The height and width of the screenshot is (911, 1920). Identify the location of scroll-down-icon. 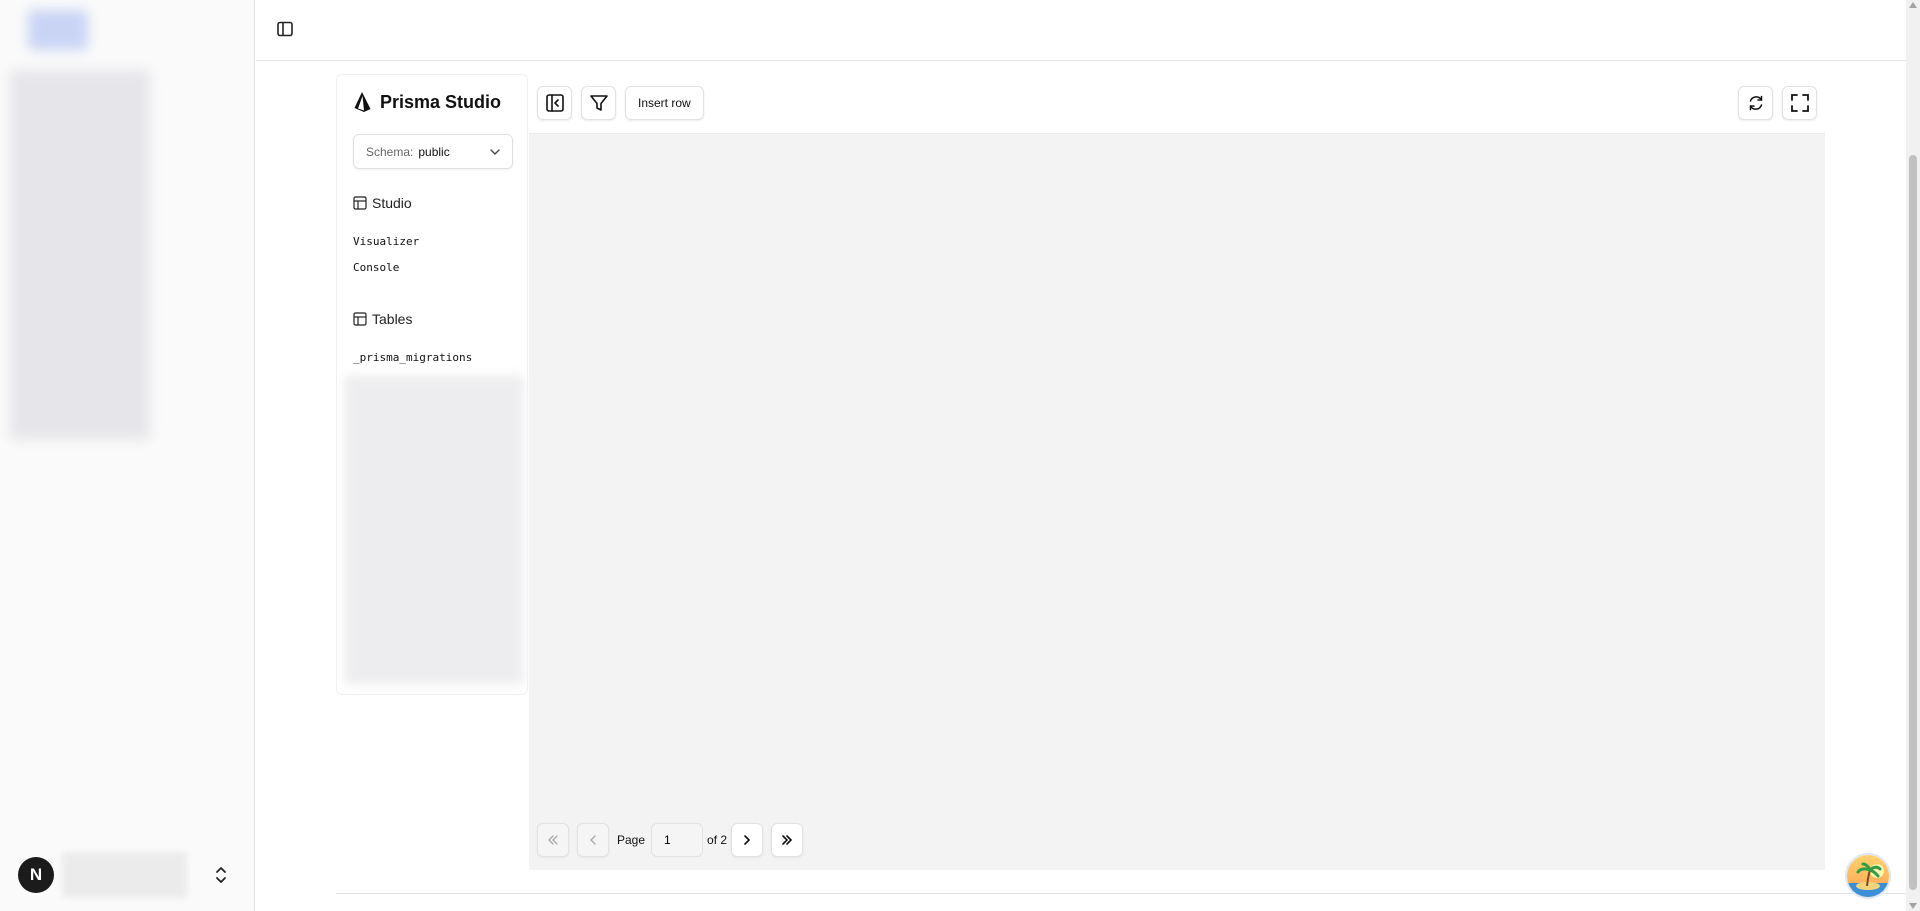
(1913, 906).